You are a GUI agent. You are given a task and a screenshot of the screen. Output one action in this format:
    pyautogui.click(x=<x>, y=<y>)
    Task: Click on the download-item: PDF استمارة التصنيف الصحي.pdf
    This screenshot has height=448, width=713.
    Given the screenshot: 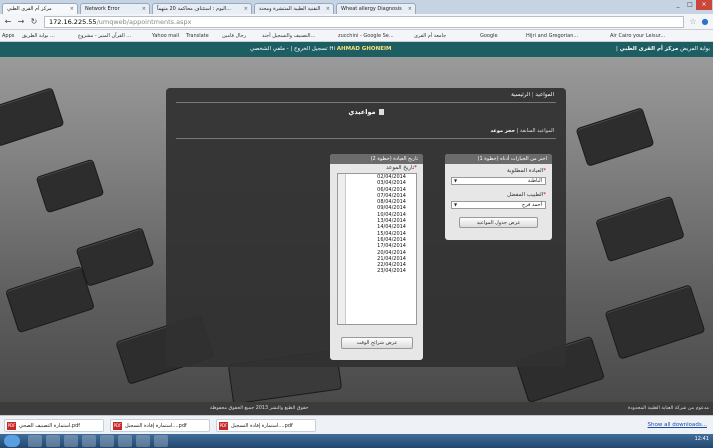 What is the action you would take?
    pyautogui.click(x=54, y=425)
    